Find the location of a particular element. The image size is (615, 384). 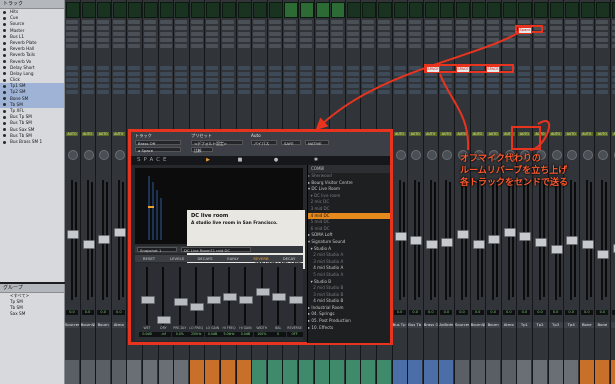

param-fader-value: OFF is located at coordinates (294, 334).